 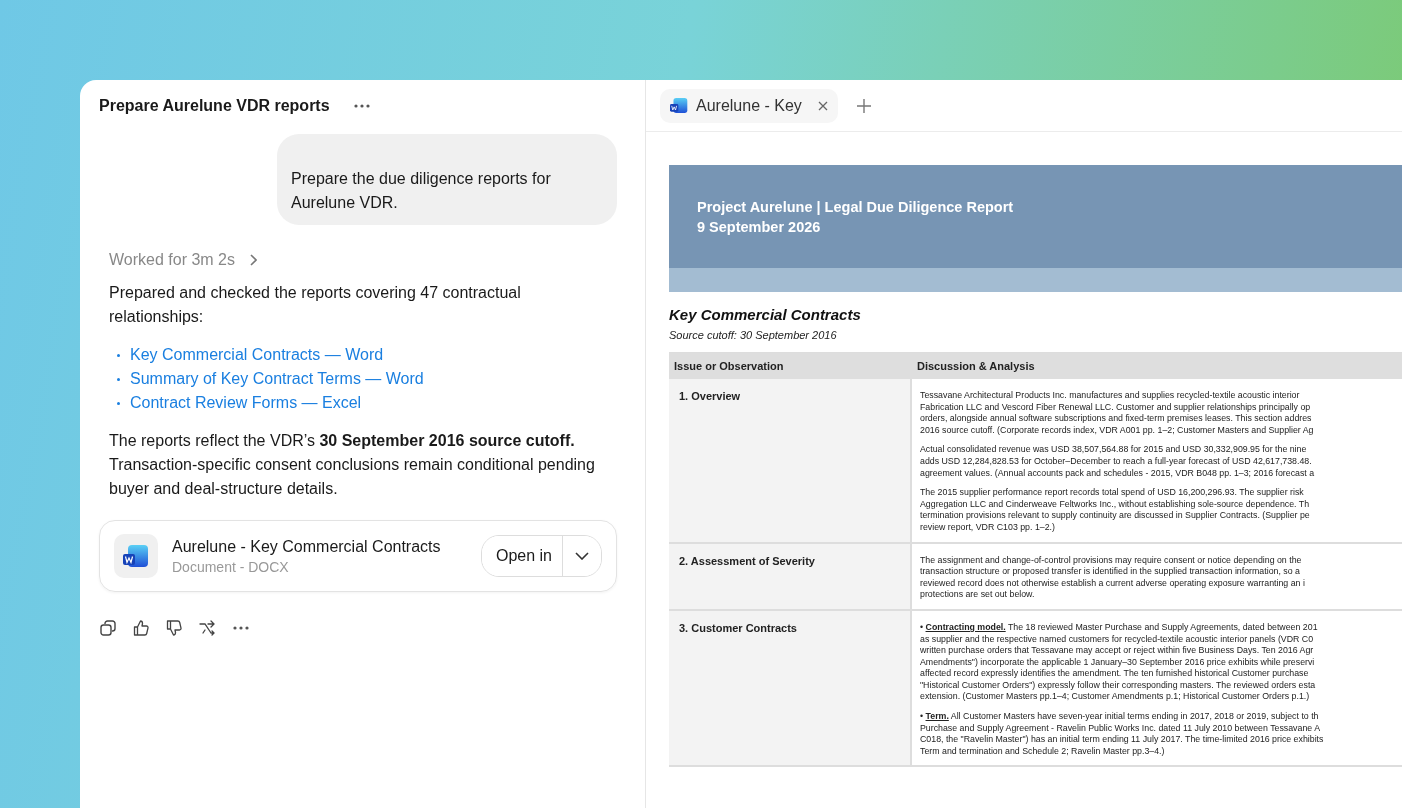 What do you see at coordinates (790, 366) in the screenshot?
I see `column-header: Issue or Observation` at bounding box center [790, 366].